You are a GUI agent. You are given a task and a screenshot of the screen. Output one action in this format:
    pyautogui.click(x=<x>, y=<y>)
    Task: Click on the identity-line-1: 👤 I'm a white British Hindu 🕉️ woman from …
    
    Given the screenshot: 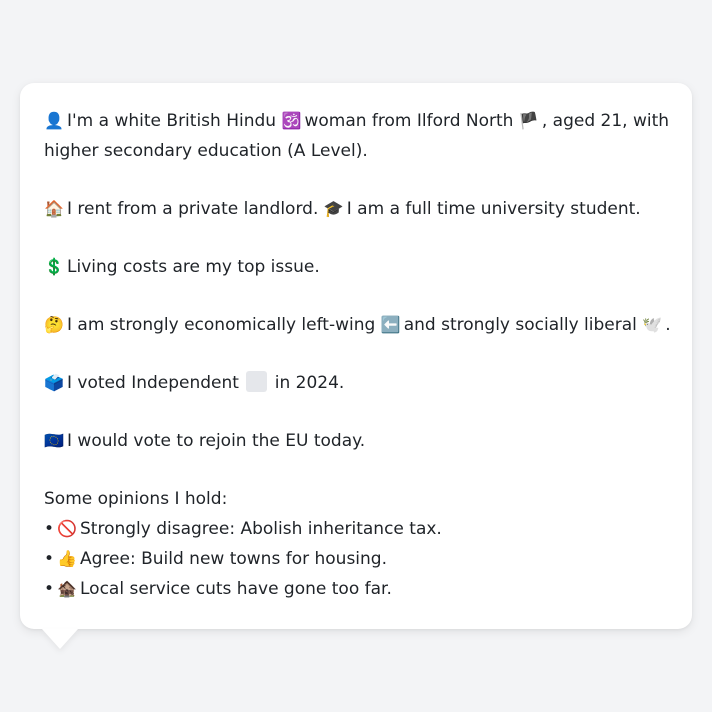 What is the action you would take?
    pyautogui.click(x=357, y=121)
    